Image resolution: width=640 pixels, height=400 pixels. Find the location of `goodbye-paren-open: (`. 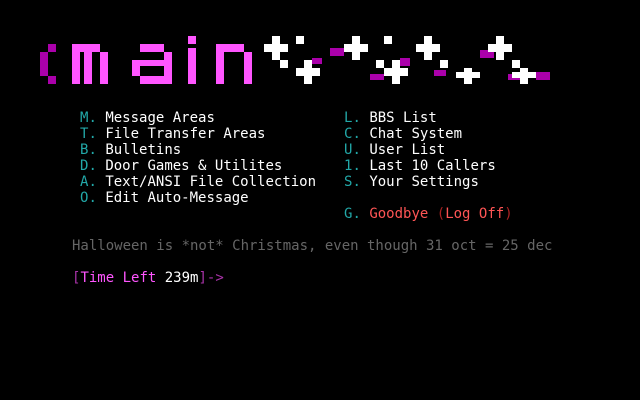

goodbye-paren-open: ( is located at coordinates (441, 214).